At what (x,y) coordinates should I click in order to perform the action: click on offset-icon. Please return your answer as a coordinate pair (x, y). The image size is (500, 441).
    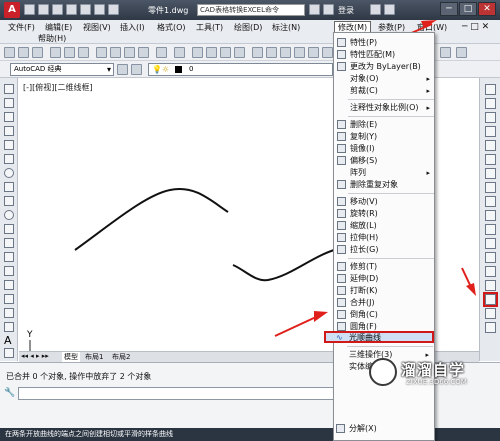
    Looking at the image, I should click on (341, 160).